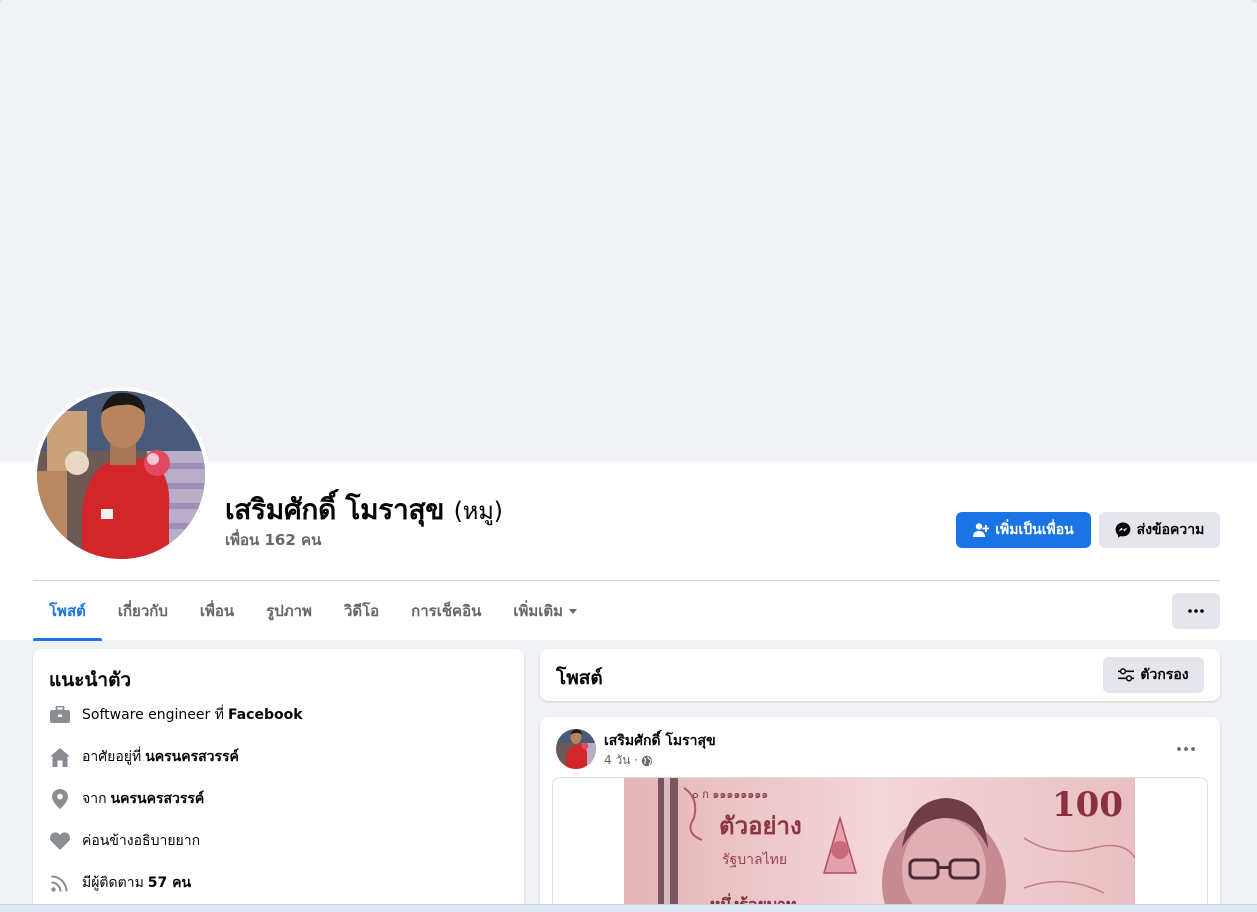 This screenshot has height=912, width=1257. Describe the element at coordinates (573, 611) in the screenshot. I see `caret-down-icon` at that location.